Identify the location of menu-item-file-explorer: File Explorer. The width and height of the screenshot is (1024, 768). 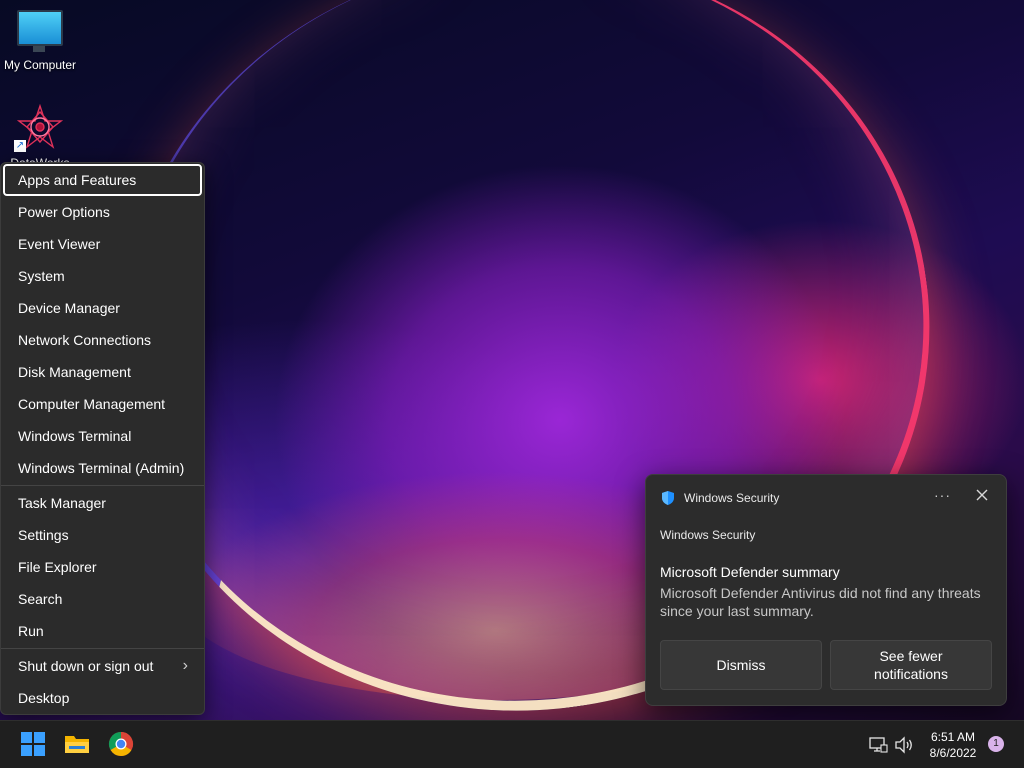
(102, 567).